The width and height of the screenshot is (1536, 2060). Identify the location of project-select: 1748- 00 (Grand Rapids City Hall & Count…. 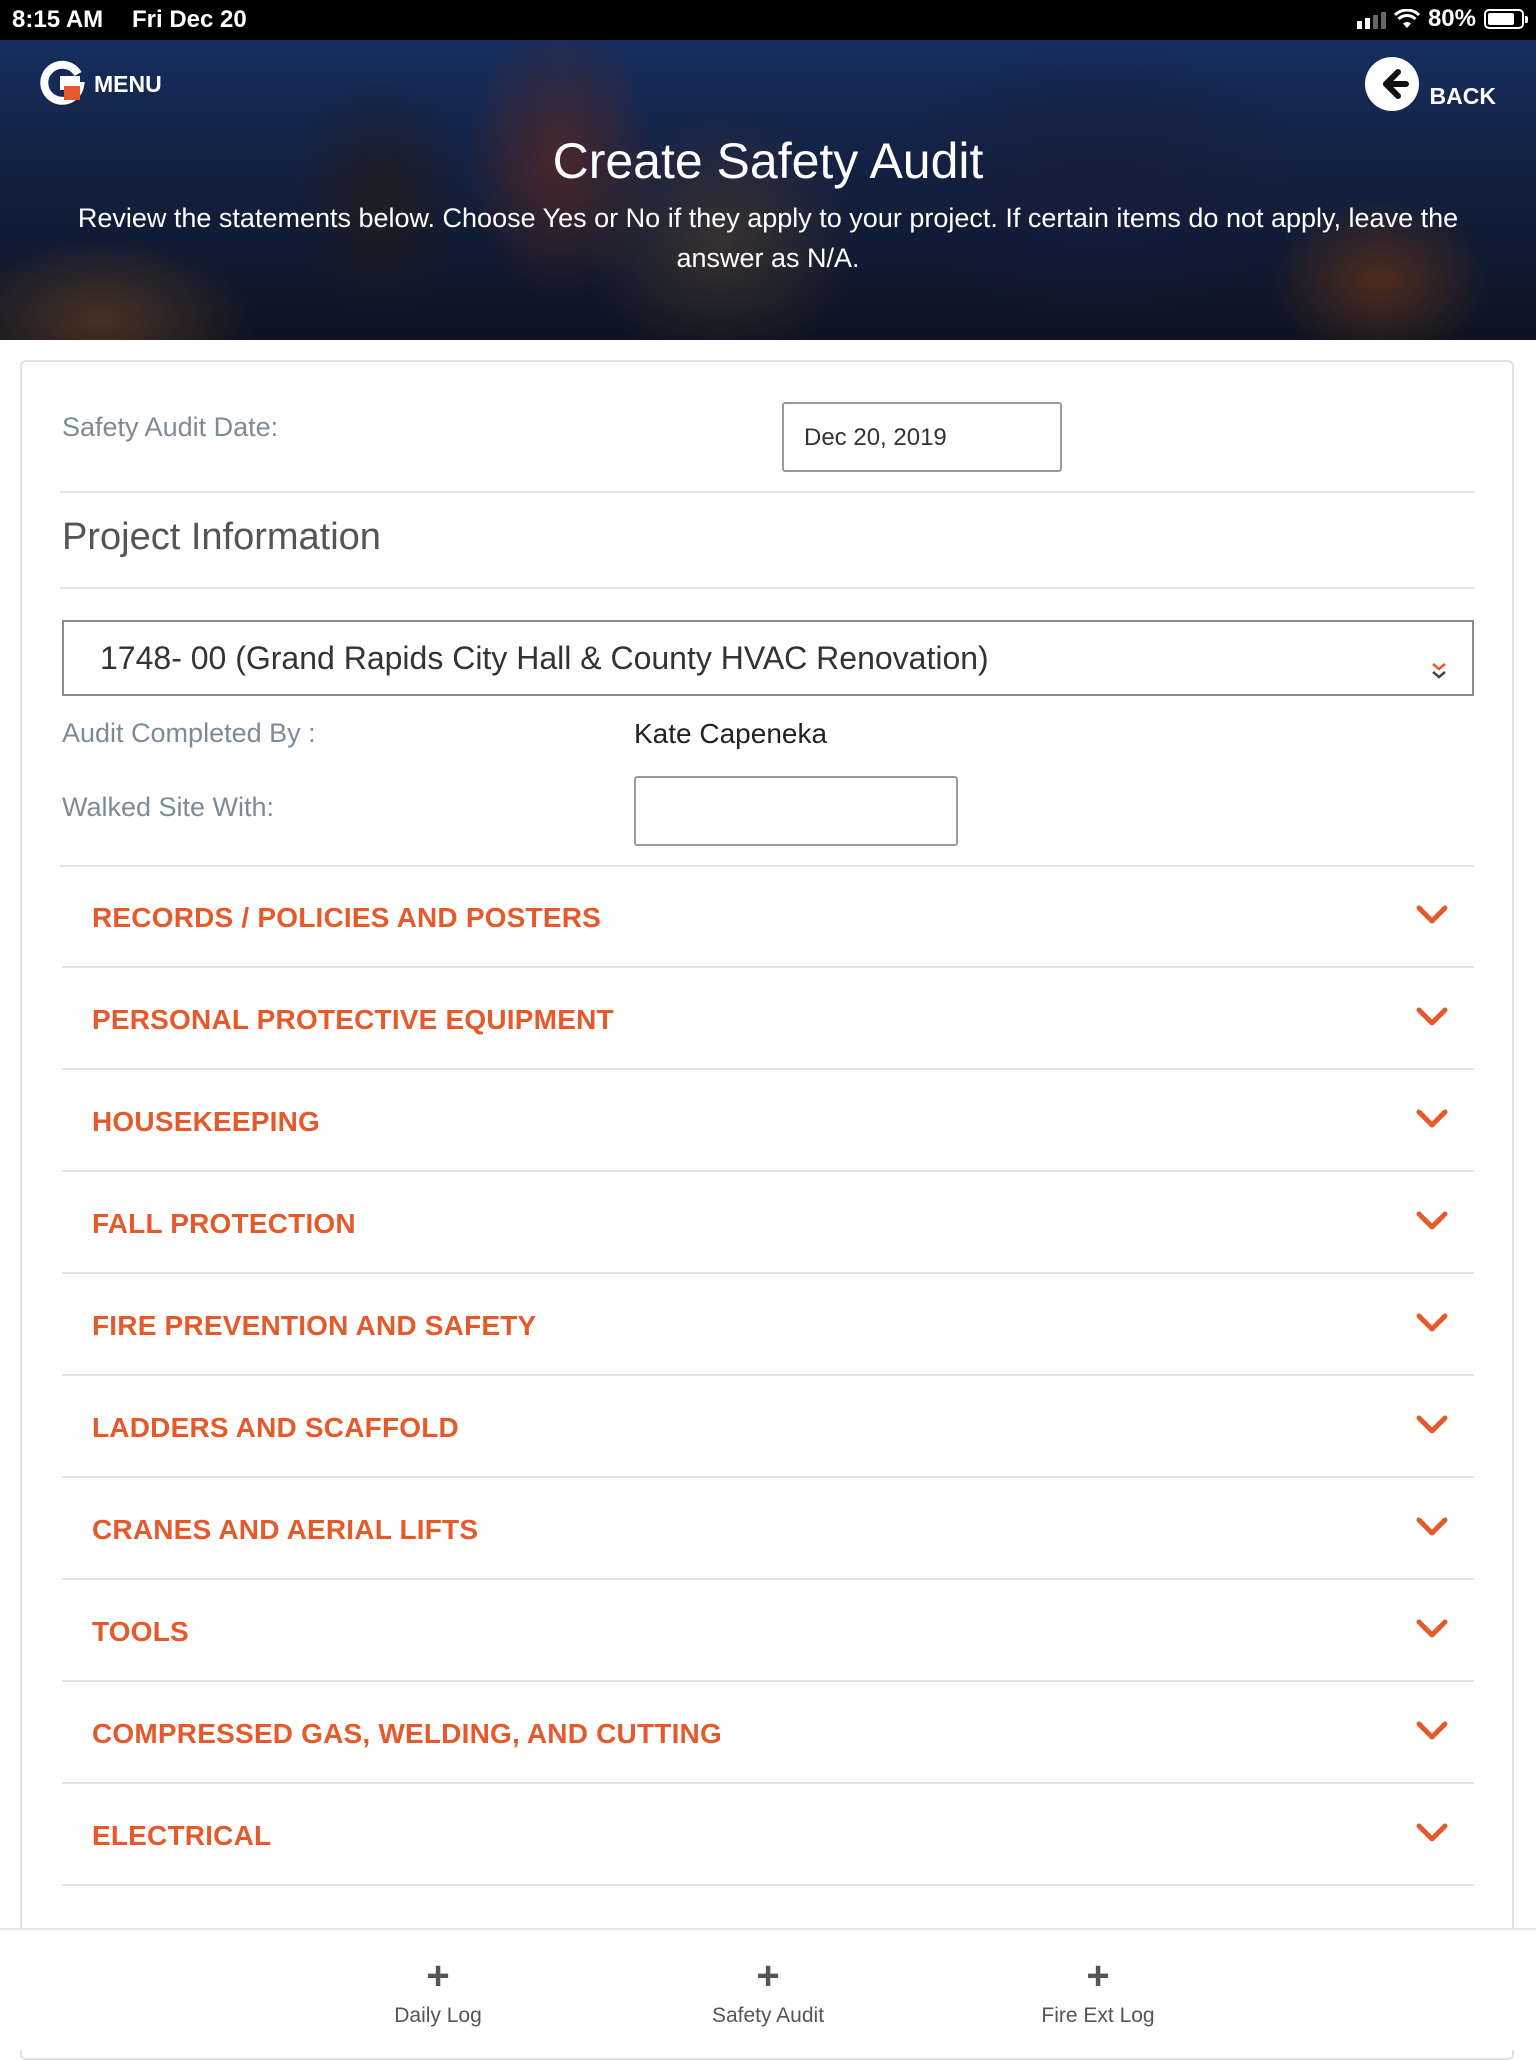
(768, 658).